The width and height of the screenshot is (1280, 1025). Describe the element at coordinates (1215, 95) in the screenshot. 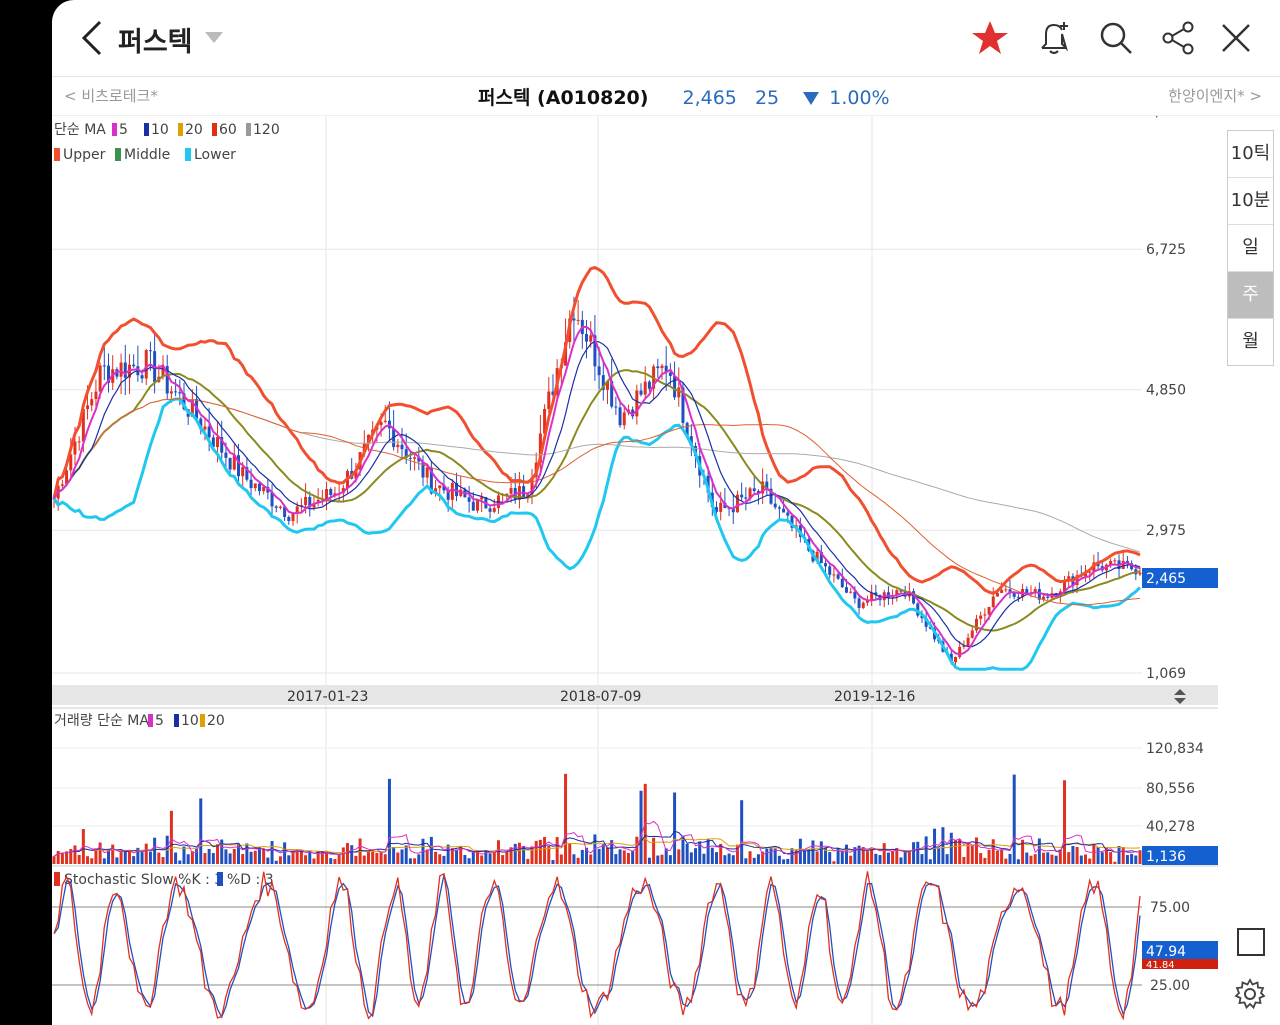

I see `next-stock-link: 한양이엔지* >` at that location.